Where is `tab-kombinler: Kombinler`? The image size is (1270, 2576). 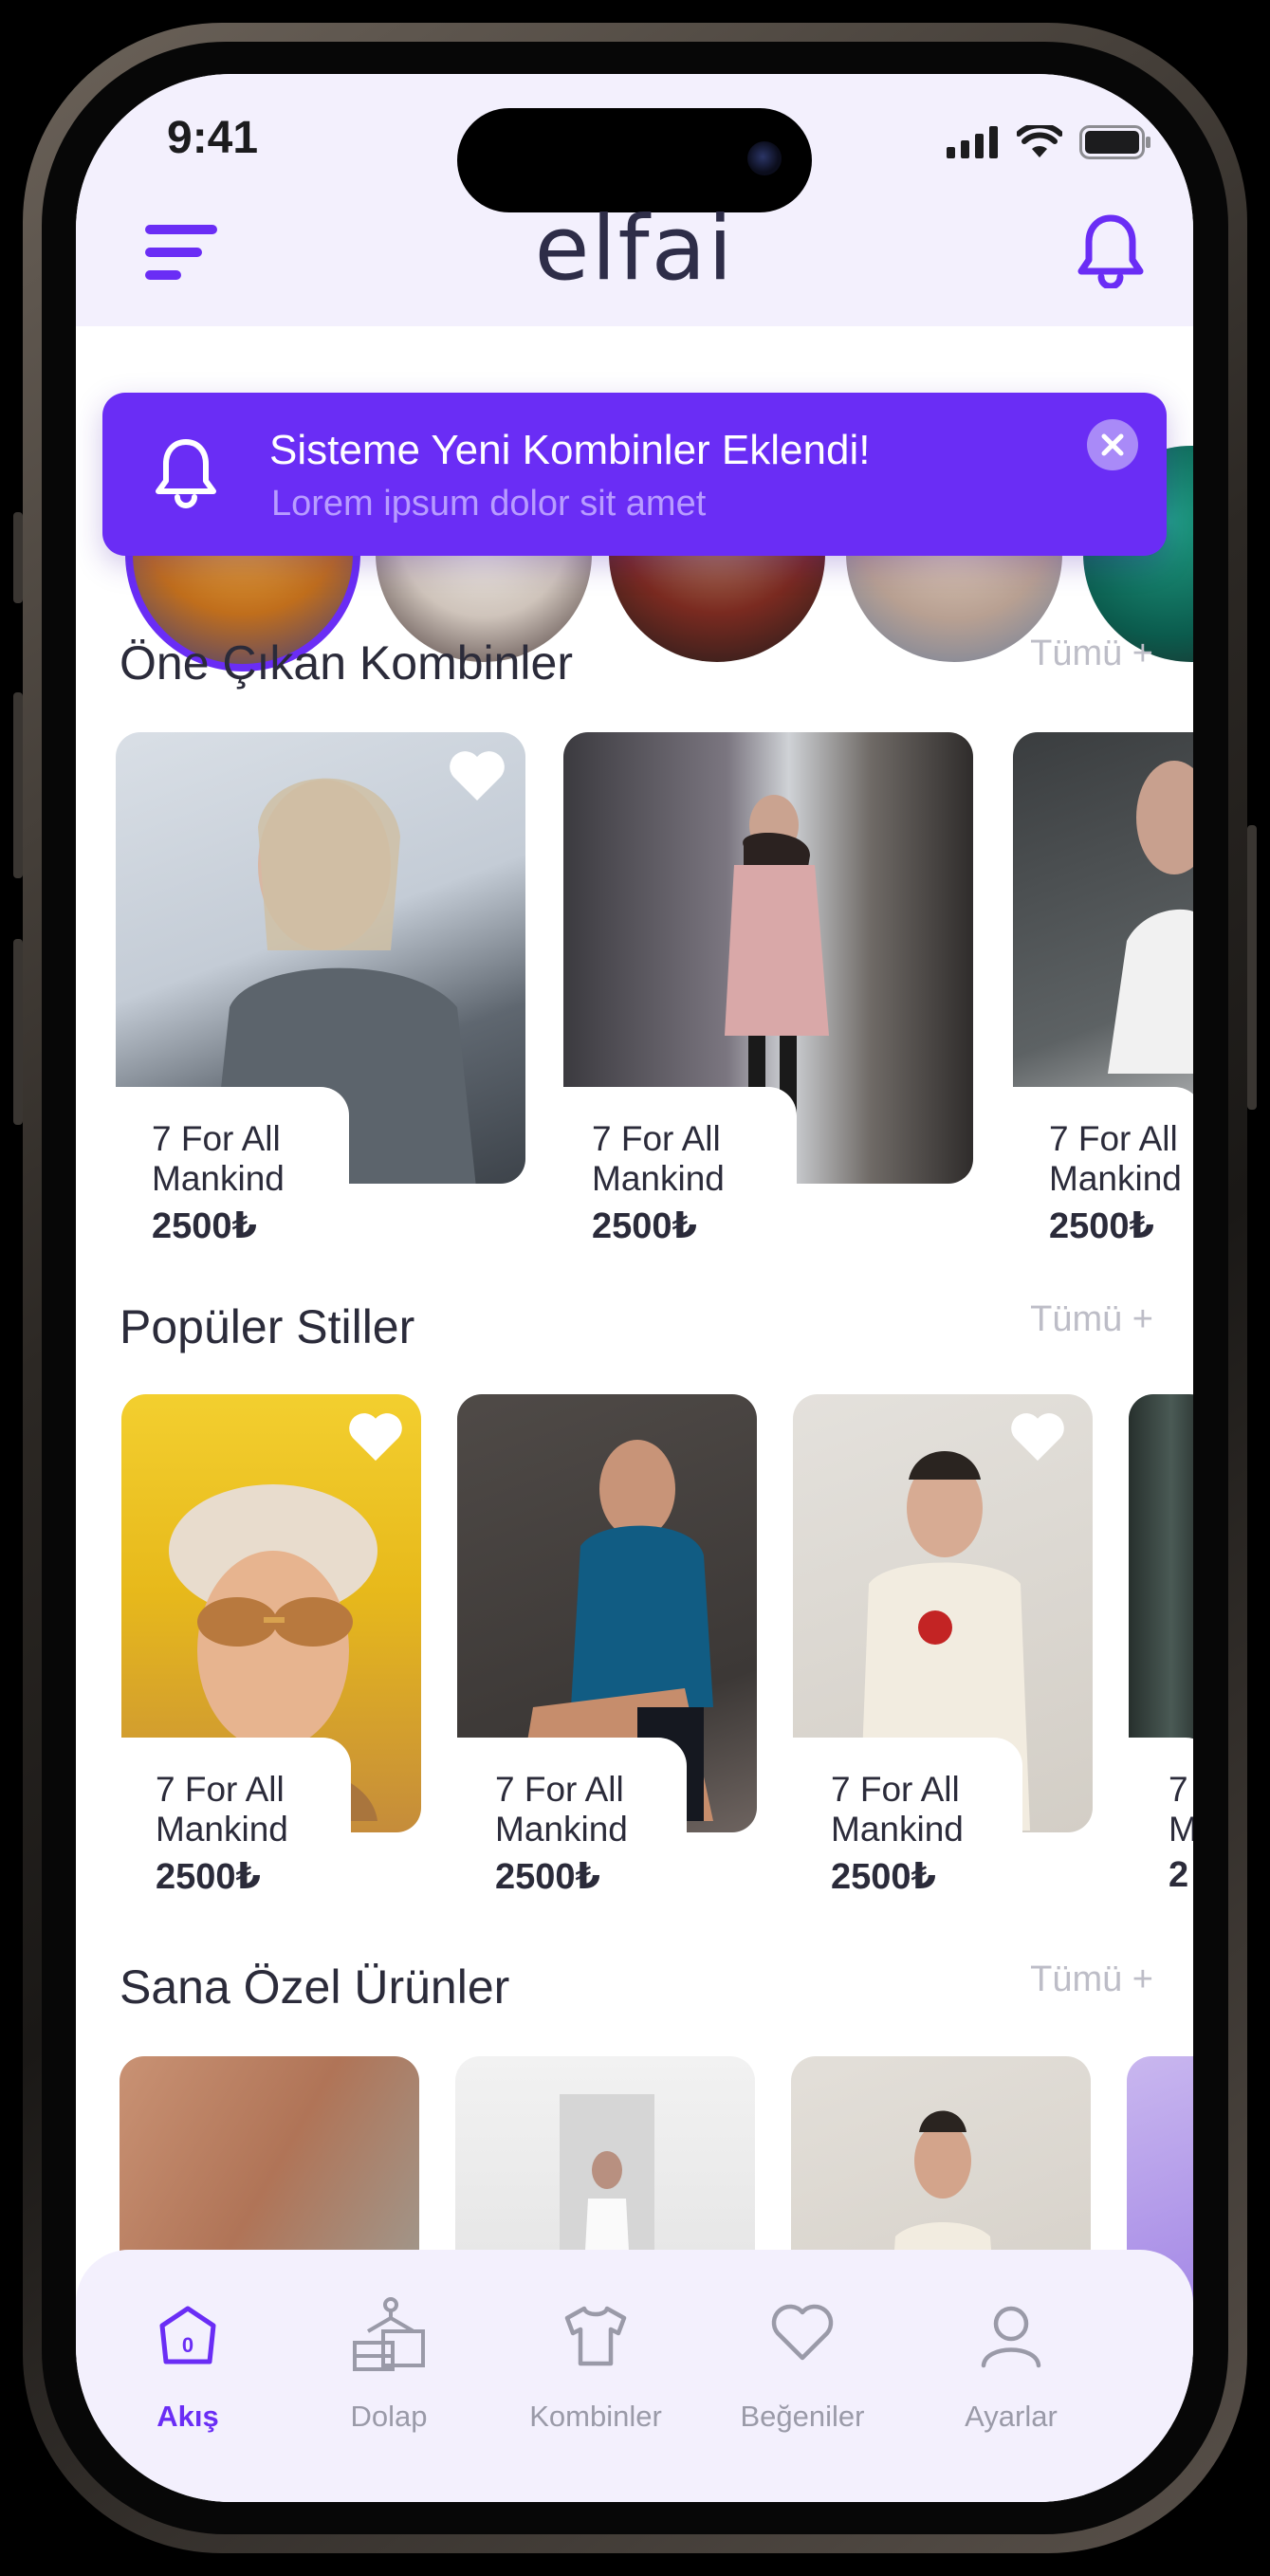 tab-kombinler: Kombinler is located at coordinates (596, 2354).